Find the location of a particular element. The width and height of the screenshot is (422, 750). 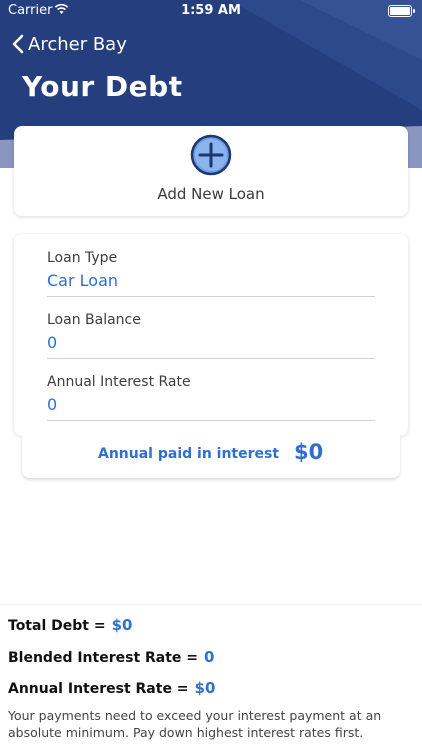

divider is located at coordinates (211, 604).